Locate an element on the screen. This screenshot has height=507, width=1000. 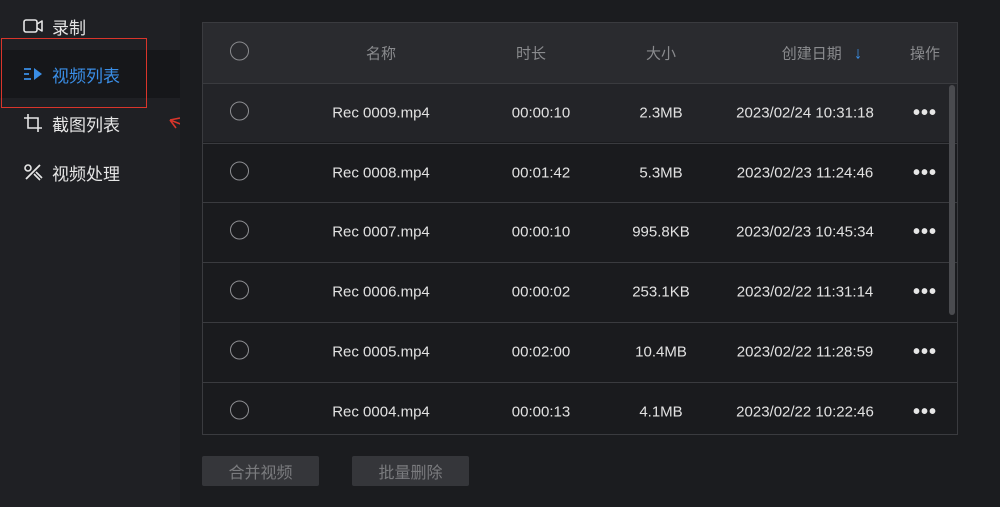
sidebar-item-video-list: 视频列表 is located at coordinates (90, 74).